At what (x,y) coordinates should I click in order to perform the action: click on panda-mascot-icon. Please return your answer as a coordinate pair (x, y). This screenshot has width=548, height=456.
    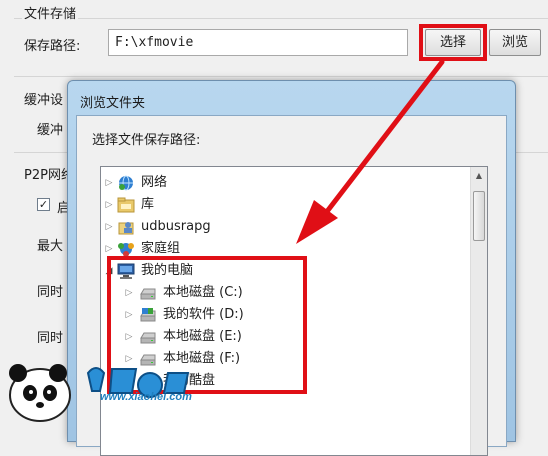
    Looking at the image, I should click on (99, 393).